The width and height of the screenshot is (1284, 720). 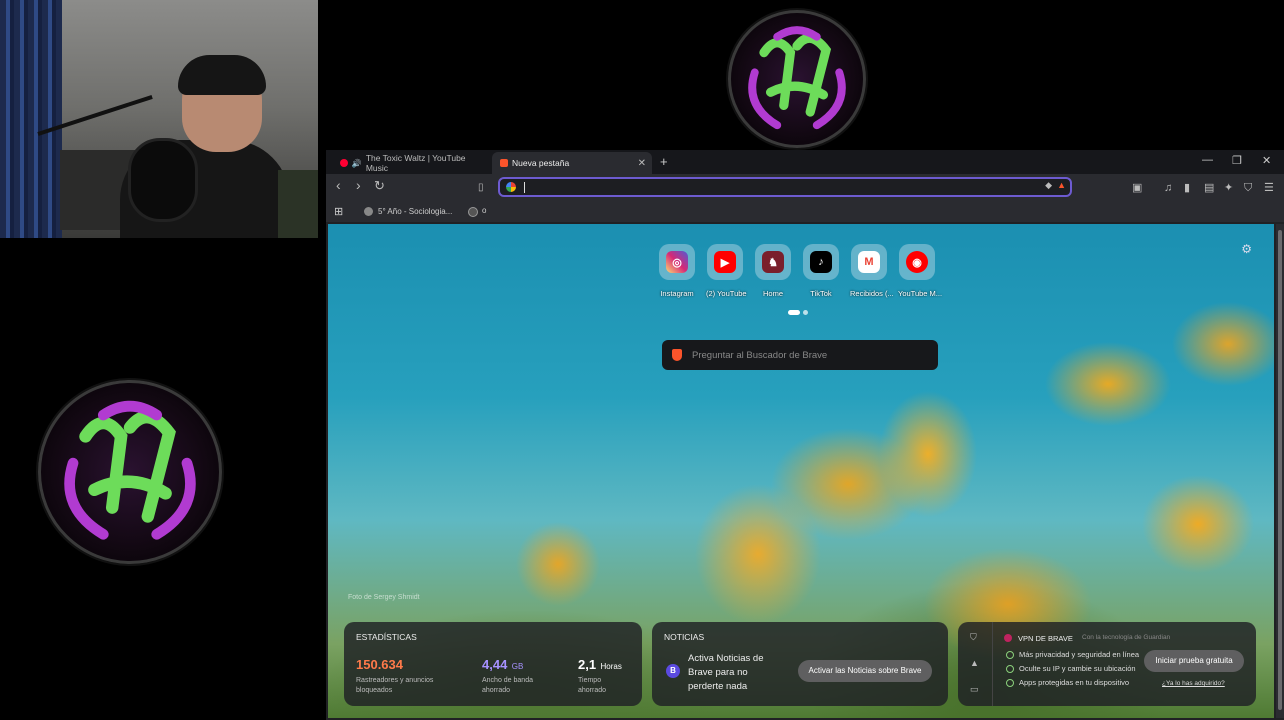 I want to click on apps-icon: ⊞, so click(x=338, y=211).